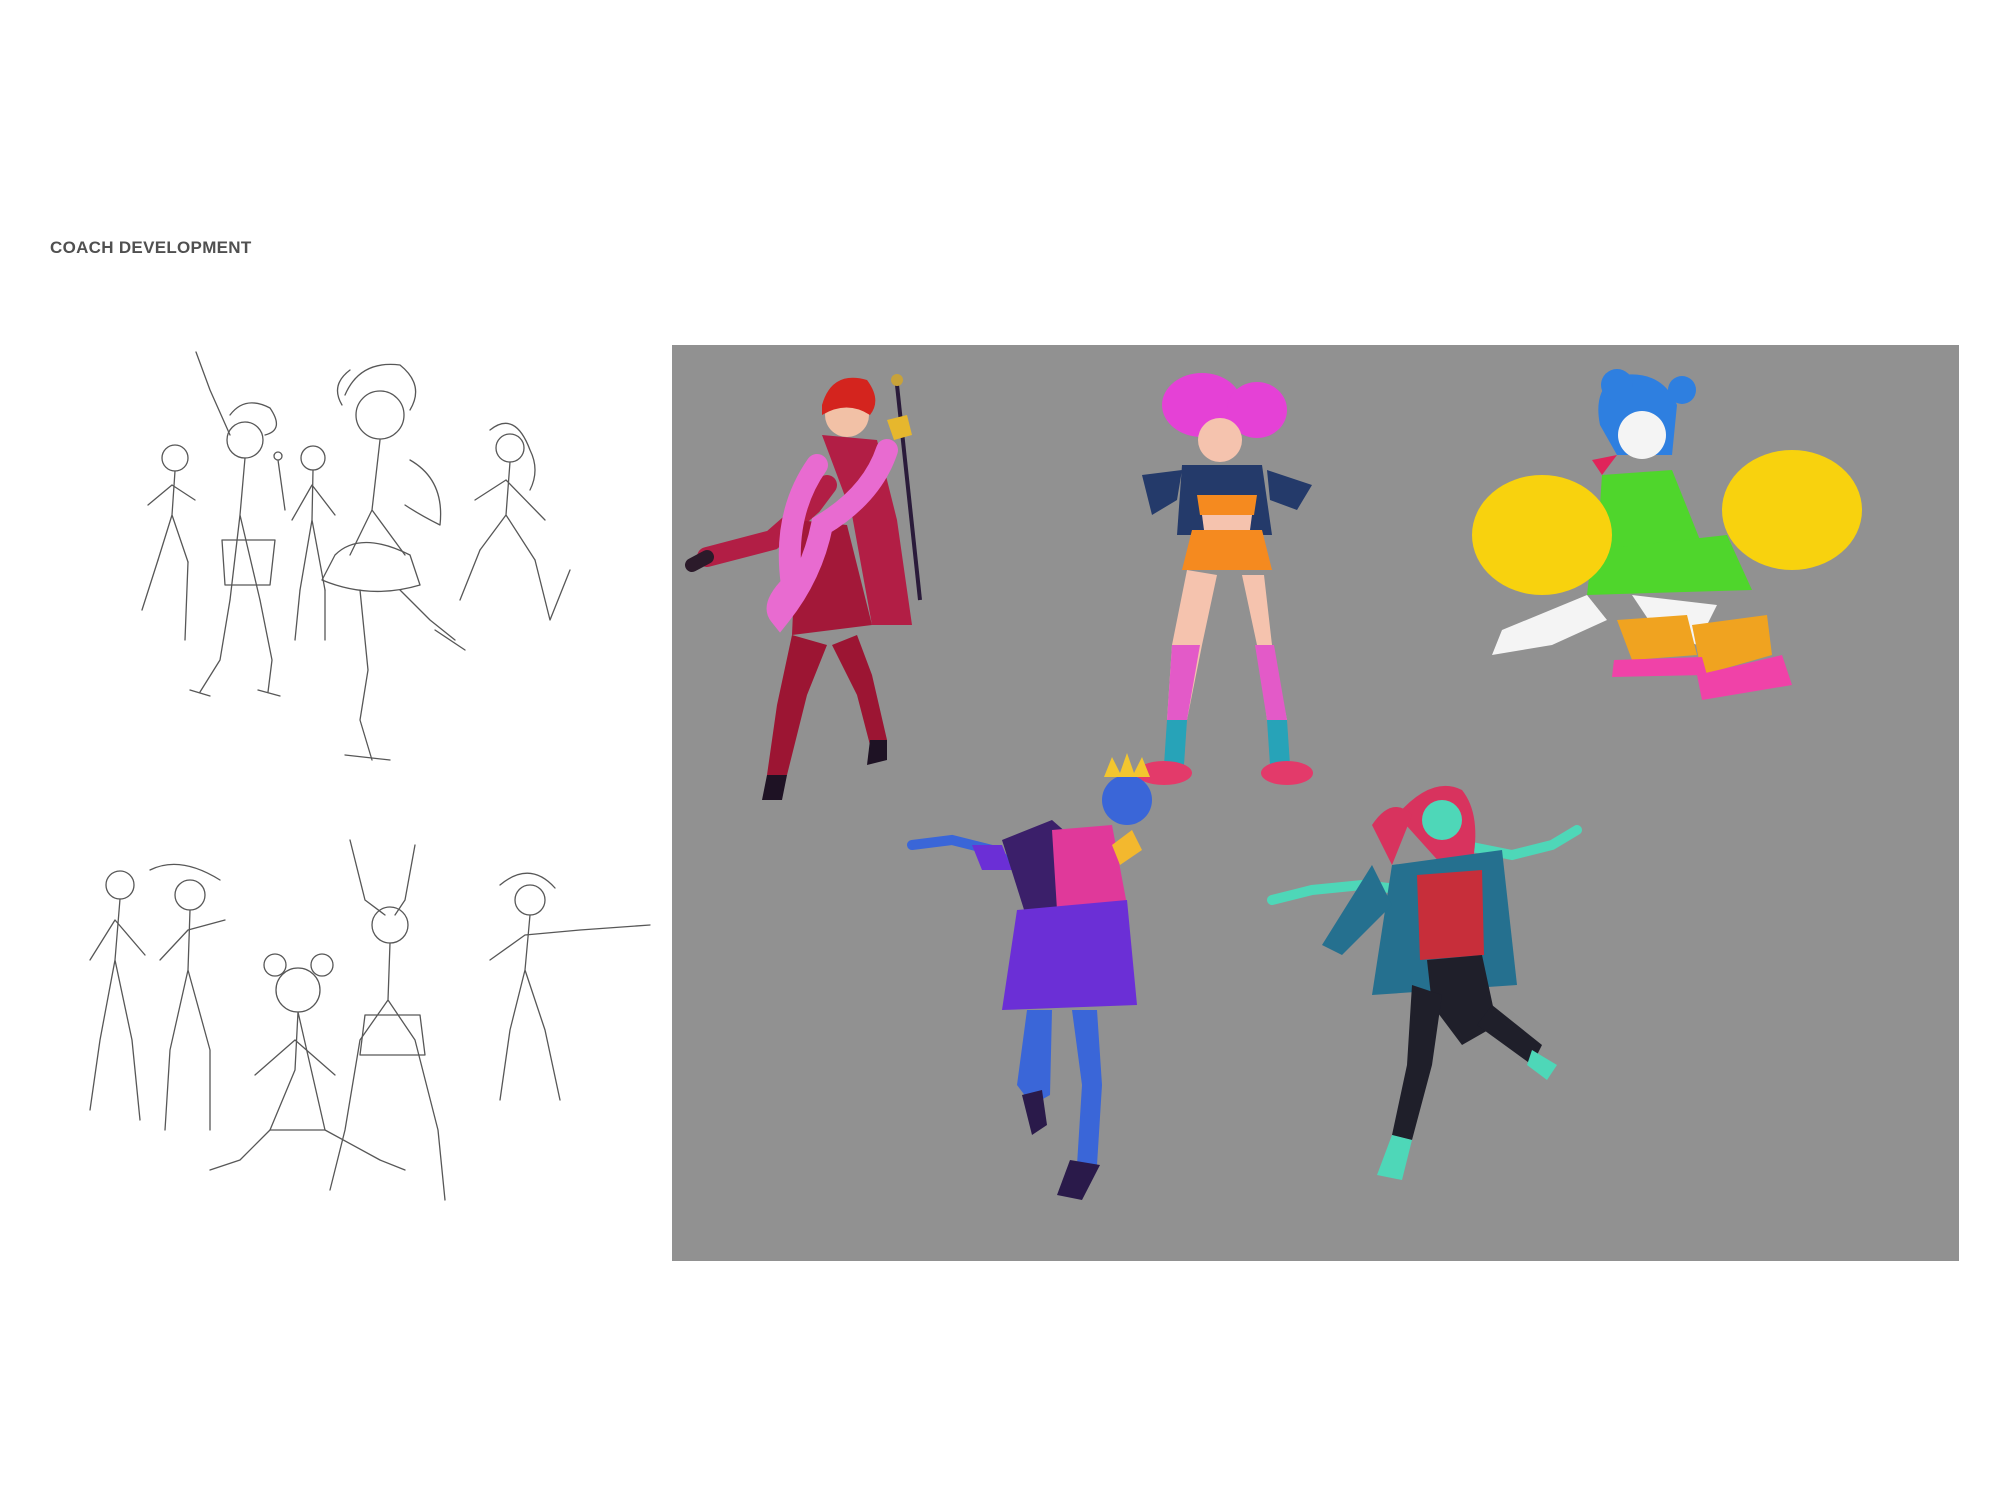  I want to click on sketch-group-top, so click(356, 556).